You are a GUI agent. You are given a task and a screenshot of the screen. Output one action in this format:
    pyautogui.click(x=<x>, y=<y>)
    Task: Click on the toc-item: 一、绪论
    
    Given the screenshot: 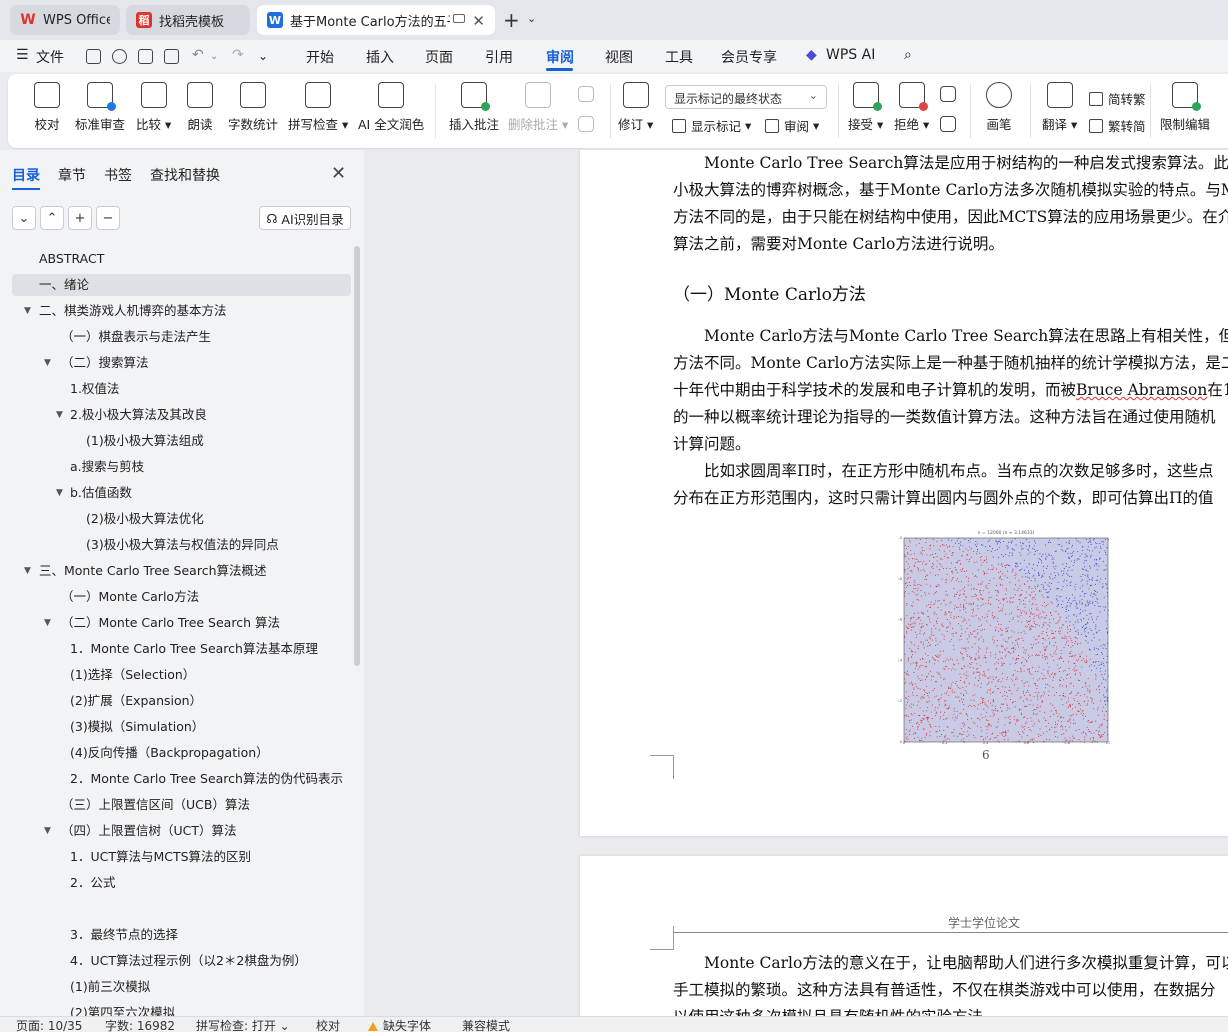 What is the action you would take?
    pyautogui.click(x=181, y=285)
    